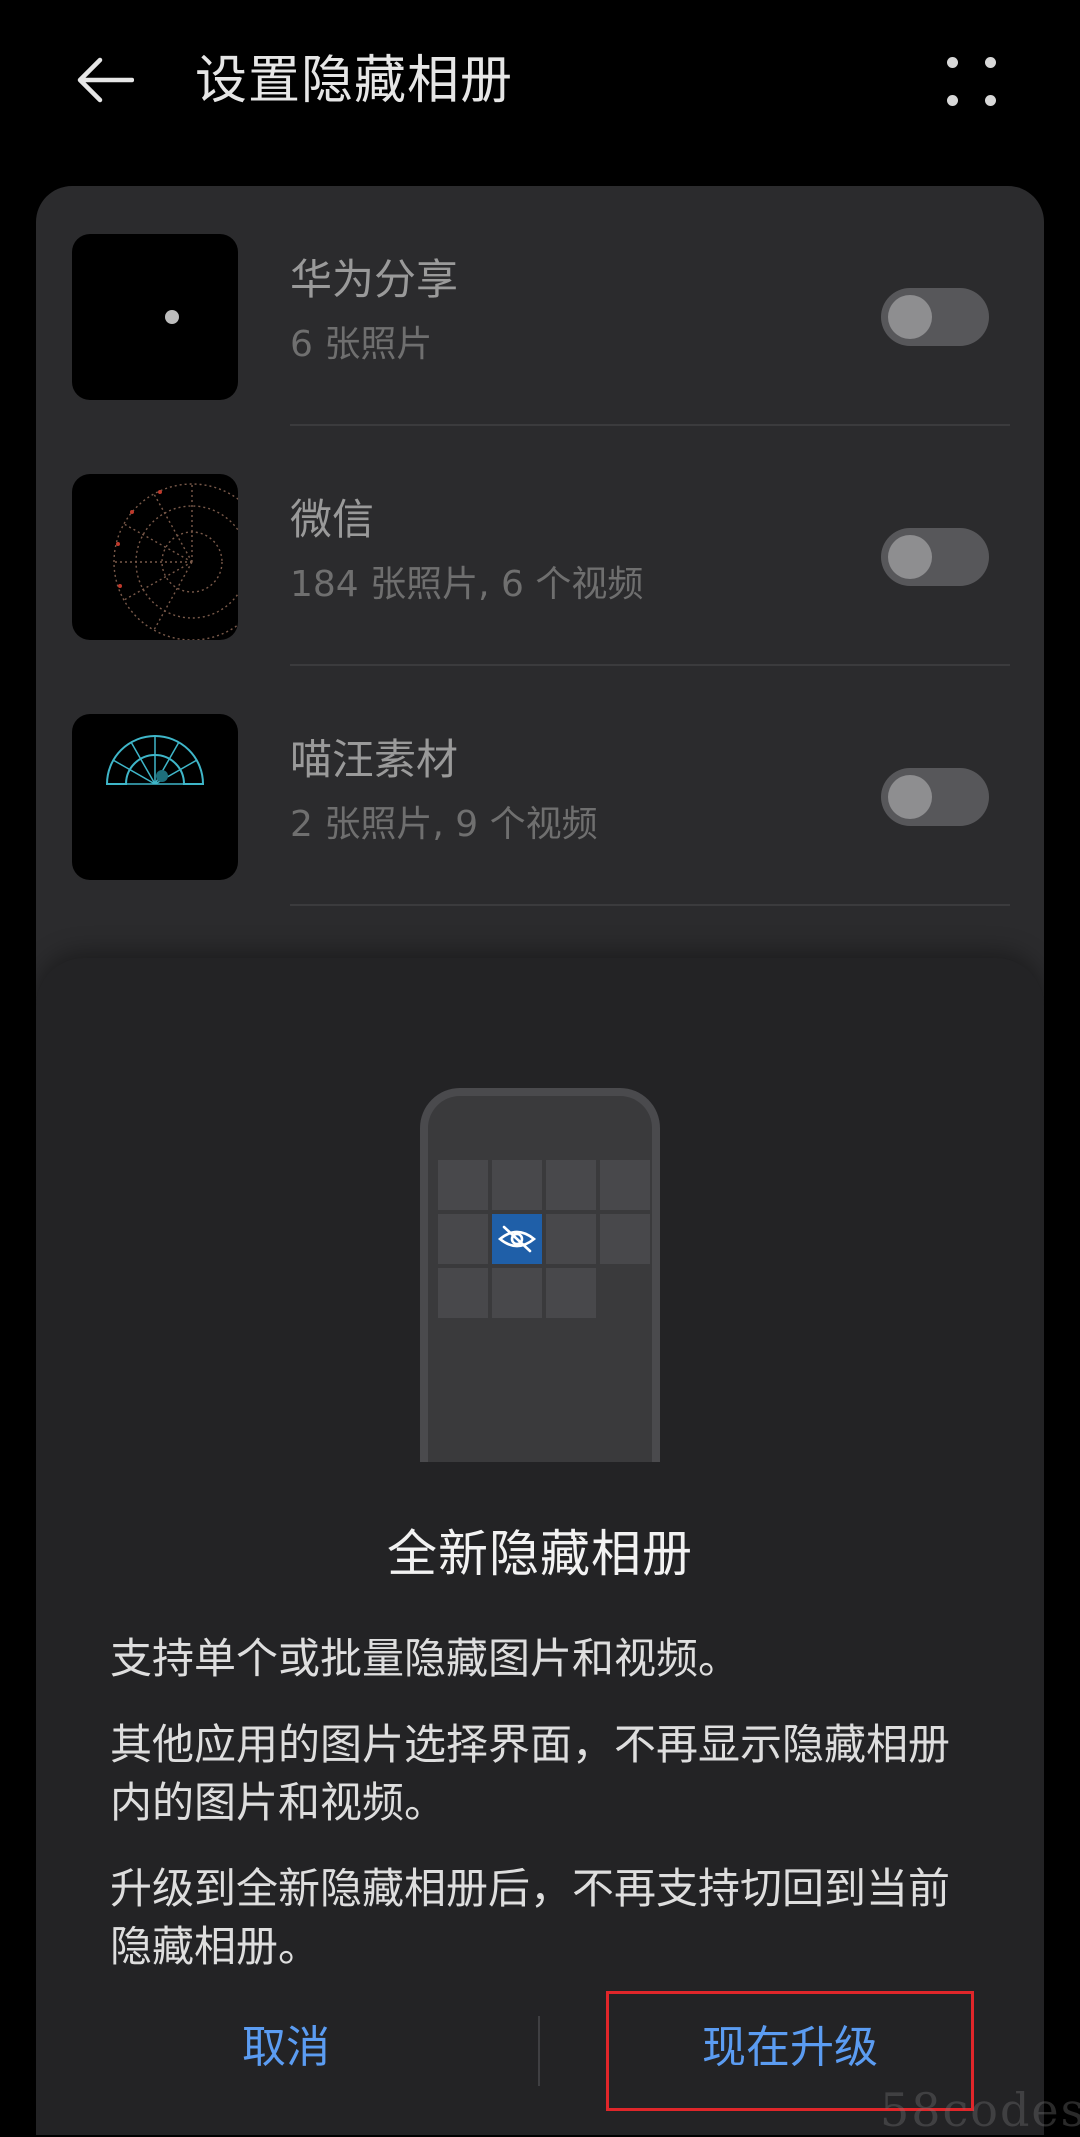  Describe the element at coordinates (650, 905) in the screenshot. I see `divider` at that location.